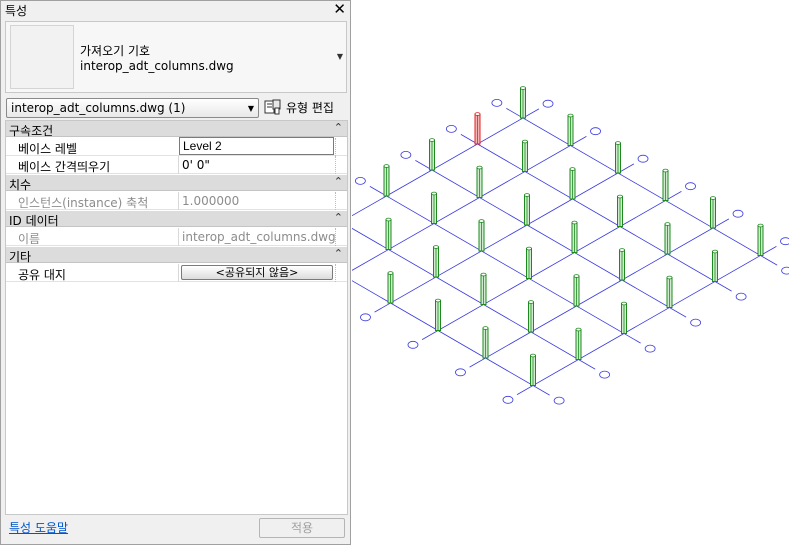 The height and width of the screenshot is (545, 789). What do you see at coordinates (176, 57) in the screenshot?
I see `type-selector: 가져오기 기호 interop_adt_columns.dwg ▼` at bounding box center [176, 57].